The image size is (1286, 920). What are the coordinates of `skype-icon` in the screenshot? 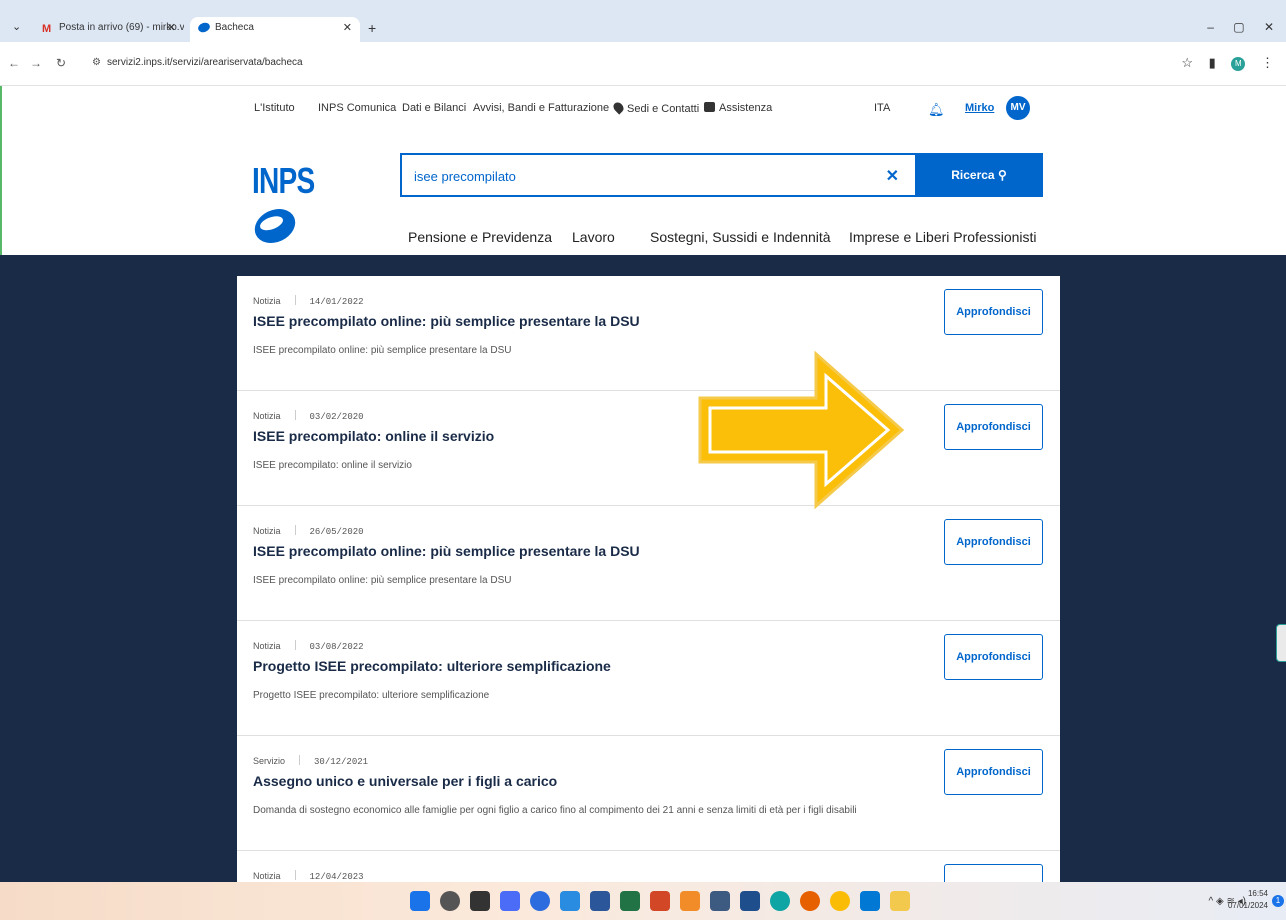 It's located at (570, 901).